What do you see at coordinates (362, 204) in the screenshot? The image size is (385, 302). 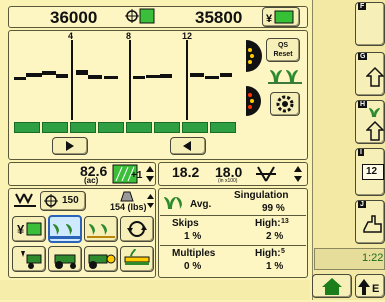 I see `sidebar-letter-j: J` at bounding box center [362, 204].